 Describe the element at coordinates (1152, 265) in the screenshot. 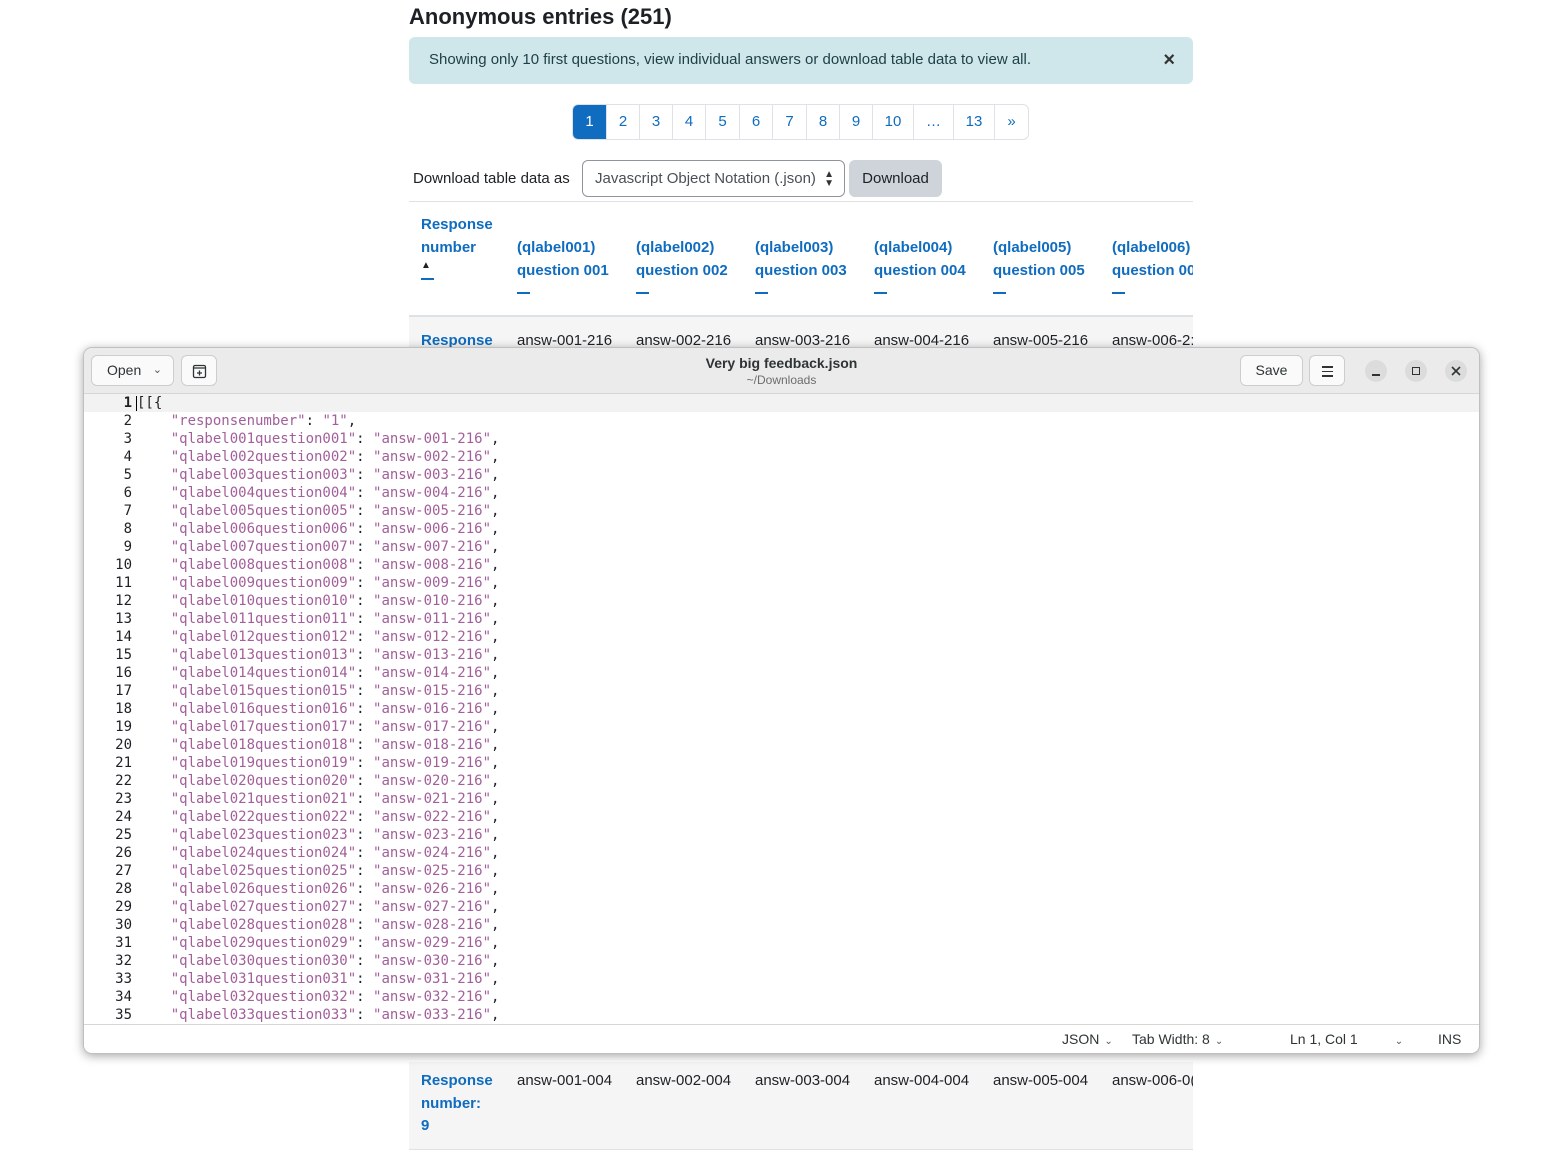

I see `col-header-question-006: (qlabel006) question 00` at that location.